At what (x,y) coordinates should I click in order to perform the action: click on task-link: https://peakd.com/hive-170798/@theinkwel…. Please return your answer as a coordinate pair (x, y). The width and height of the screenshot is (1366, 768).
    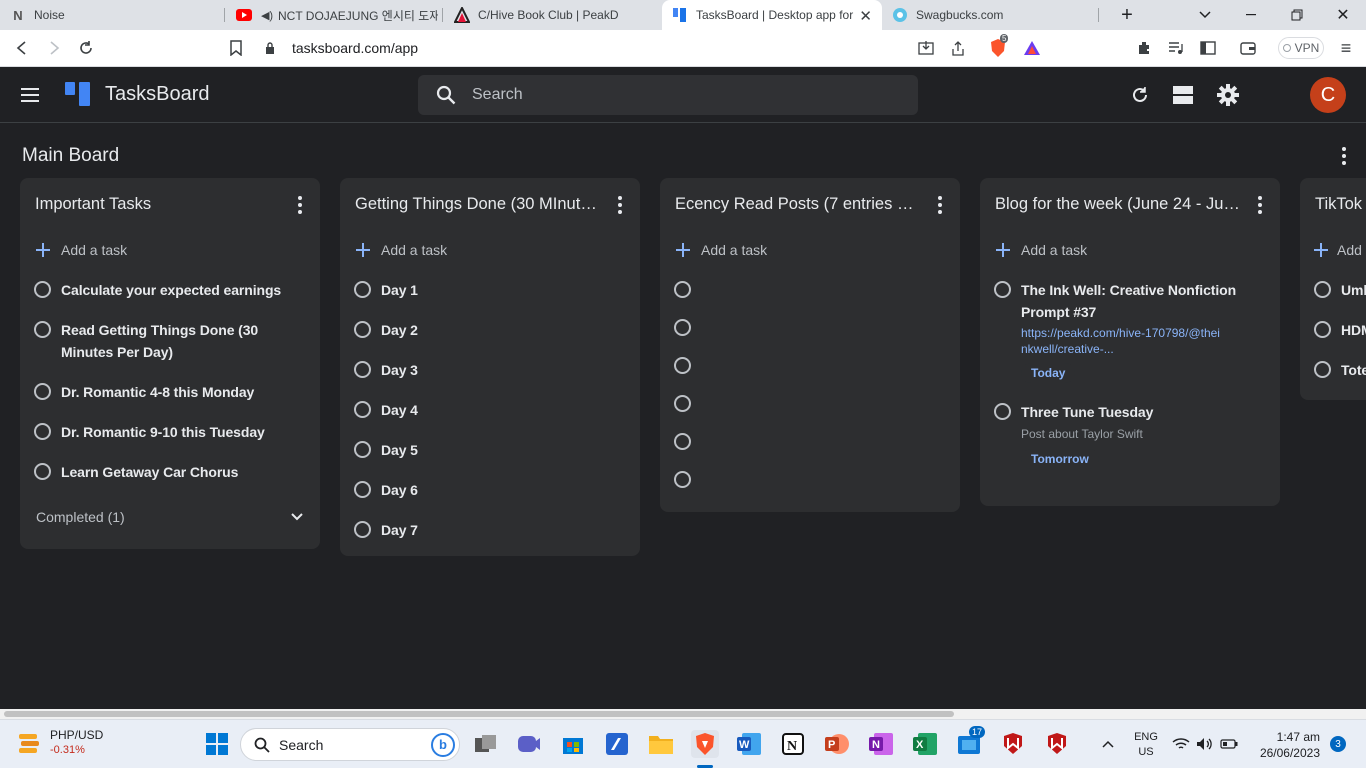
    Looking at the image, I should click on (1121, 341).